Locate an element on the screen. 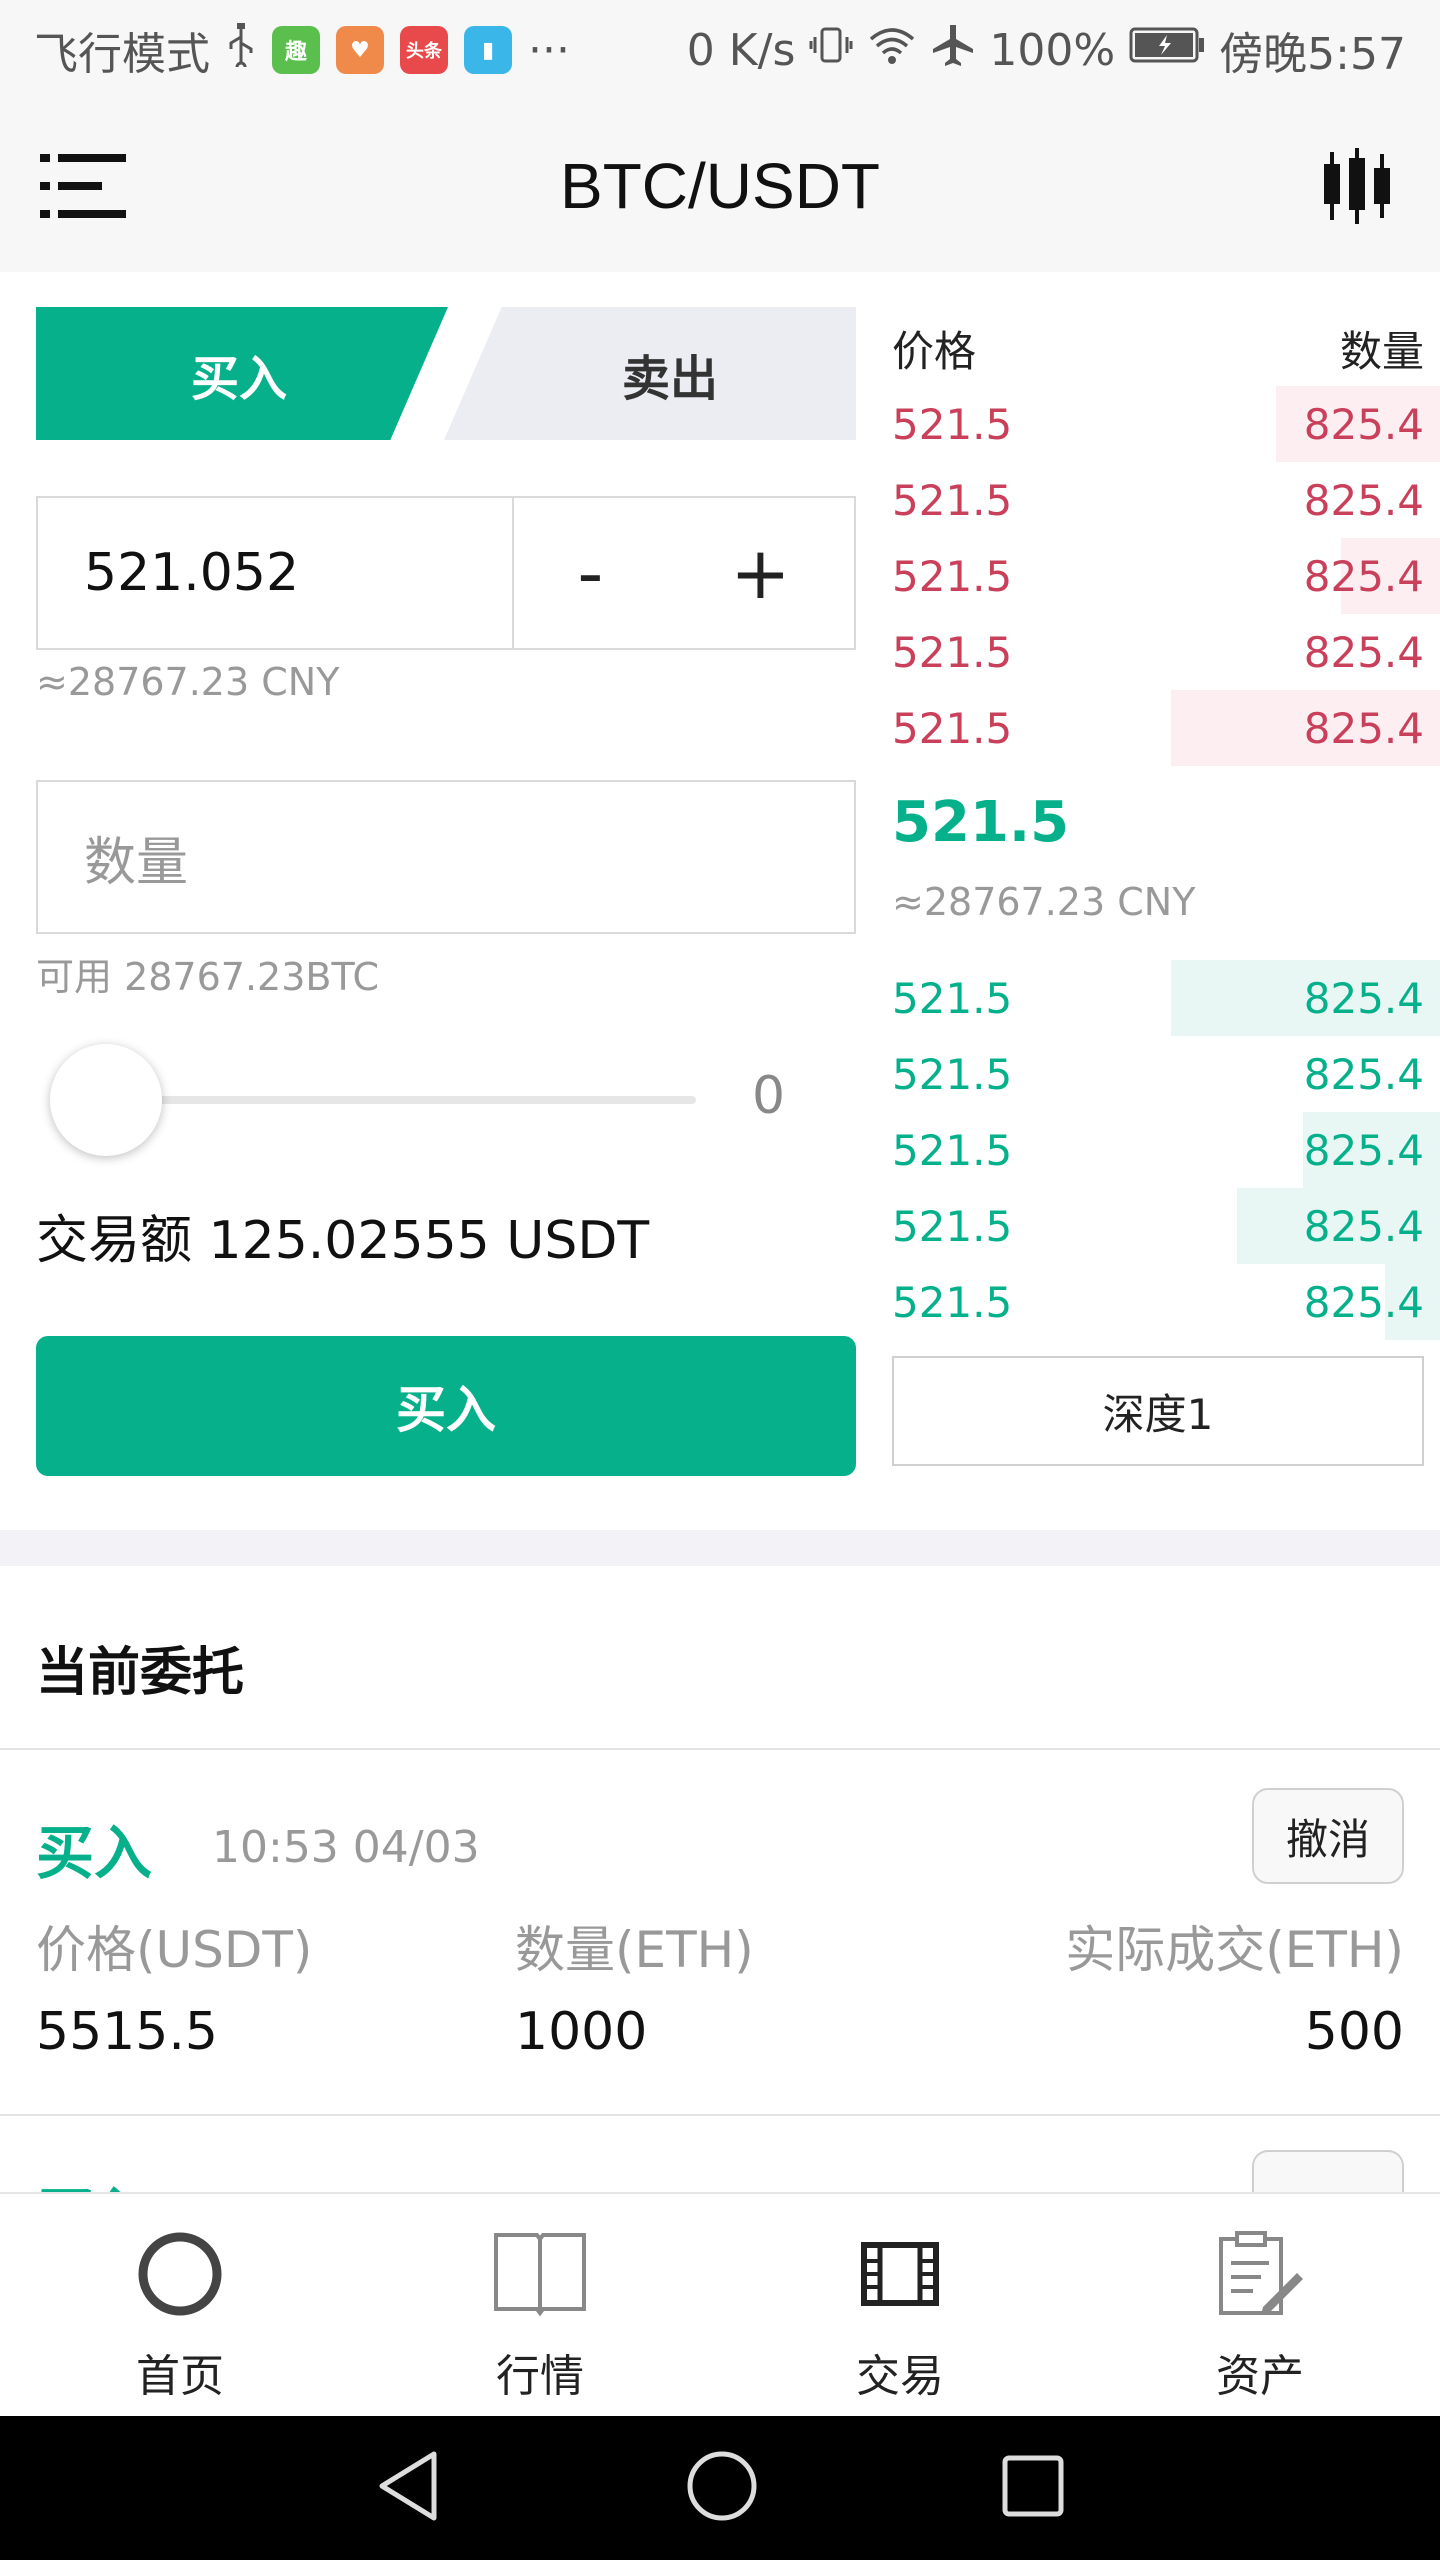 The image size is (1440, 2560). order-qty-header: 数量(ETH) is located at coordinates (634, 1950).